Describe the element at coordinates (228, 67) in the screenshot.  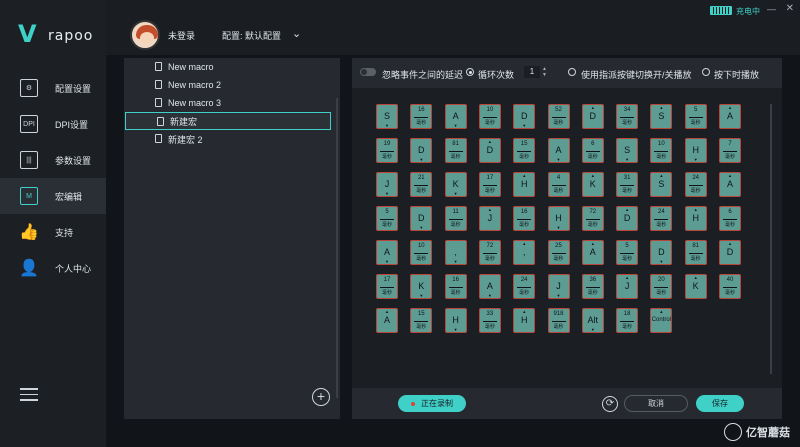
I see `macro-list-item: New macro` at that location.